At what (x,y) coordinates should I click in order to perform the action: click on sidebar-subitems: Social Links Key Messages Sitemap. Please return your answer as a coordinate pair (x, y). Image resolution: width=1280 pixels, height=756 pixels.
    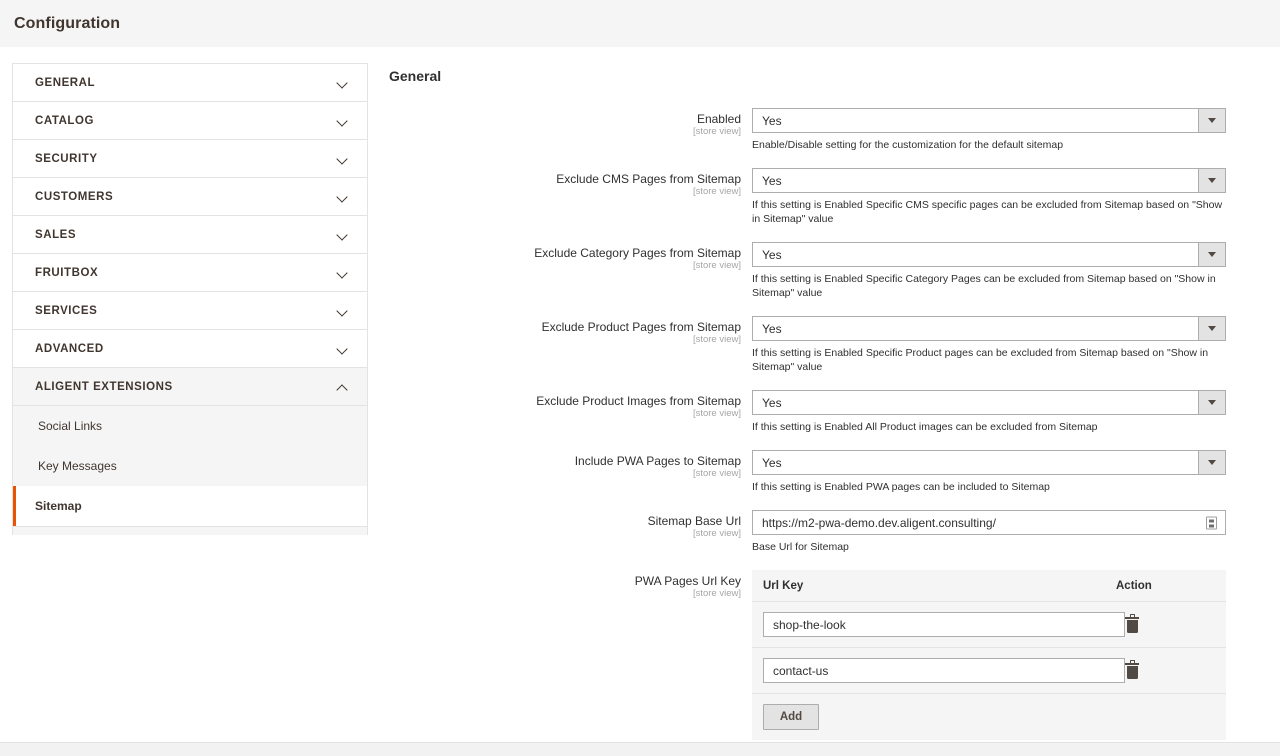
    Looking at the image, I should click on (190, 470).